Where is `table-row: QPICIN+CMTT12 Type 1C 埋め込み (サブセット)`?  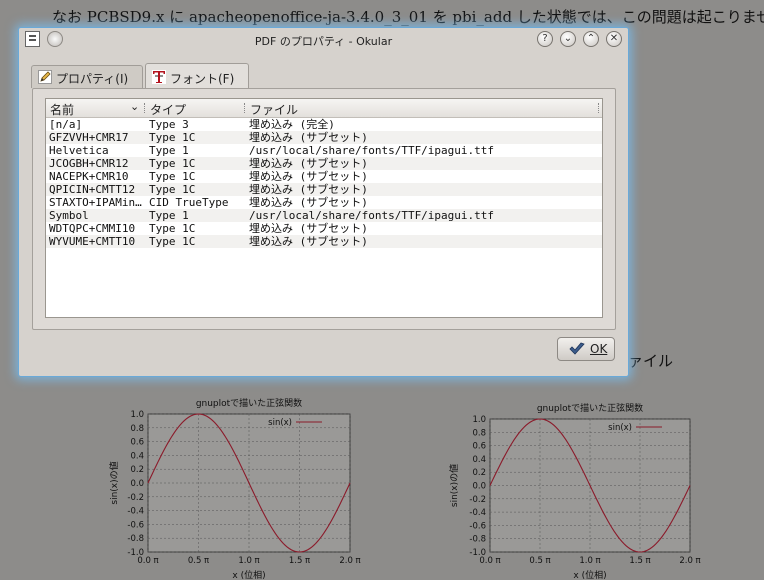
table-row: QPICIN+CMTT12 Type 1C 埋め込み (サブセット) is located at coordinates (324, 189).